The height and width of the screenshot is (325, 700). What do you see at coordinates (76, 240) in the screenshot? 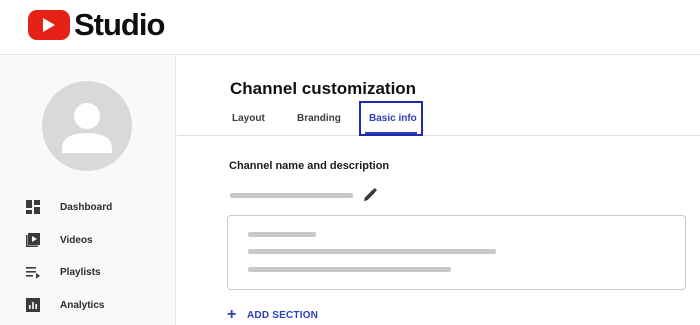
I see `sidebar-item-label: Videos` at bounding box center [76, 240].